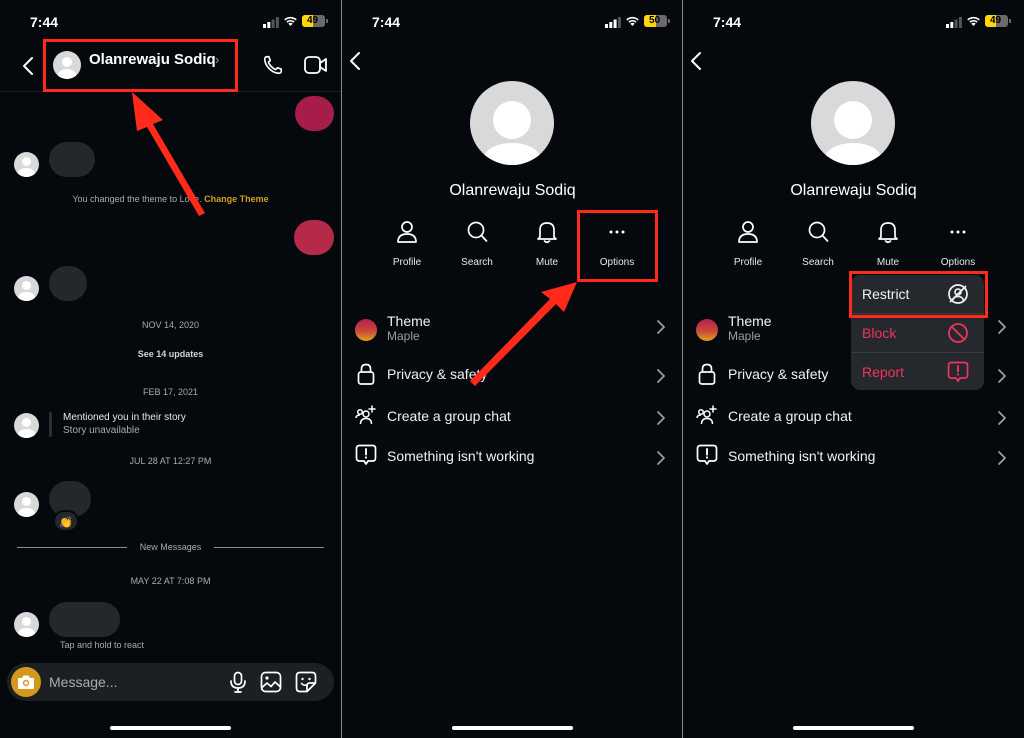 This screenshot has width=1024, height=738. Describe the element at coordinates (170, 354) in the screenshot. I see `see-updates-link: See 14 updates` at that location.